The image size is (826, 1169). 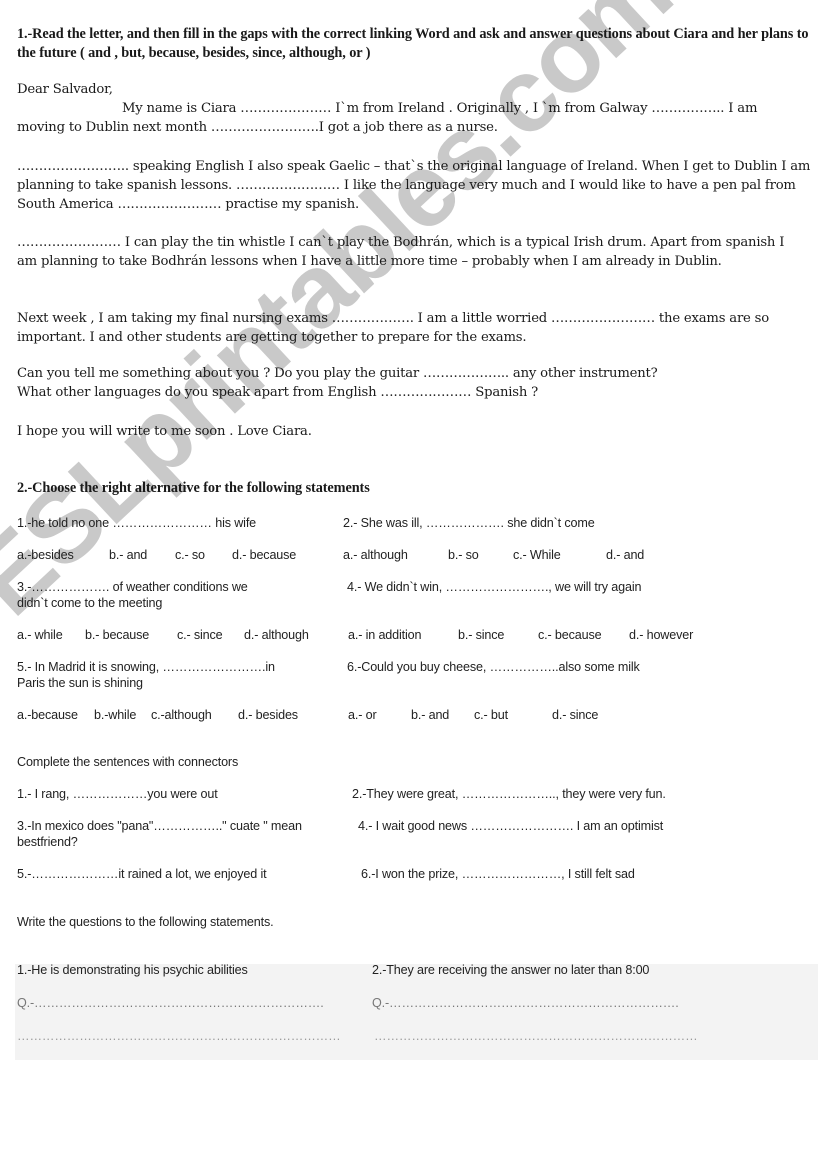 I want to click on option-4c: c.- because, so click(x=570, y=635).